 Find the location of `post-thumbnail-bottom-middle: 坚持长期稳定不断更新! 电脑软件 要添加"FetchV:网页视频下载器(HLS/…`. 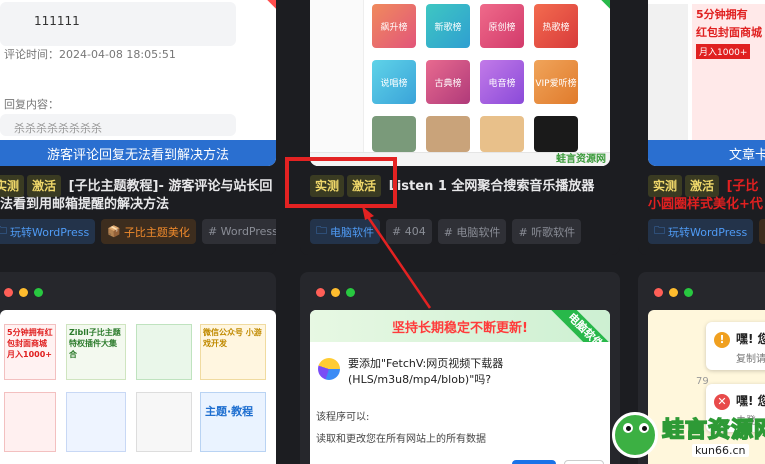

post-thumbnail-bottom-middle: 坚持长期稳定不断更新! 电脑软件 要添加"FetchV:网页视频下载器(HLS/… is located at coordinates (460, 387).